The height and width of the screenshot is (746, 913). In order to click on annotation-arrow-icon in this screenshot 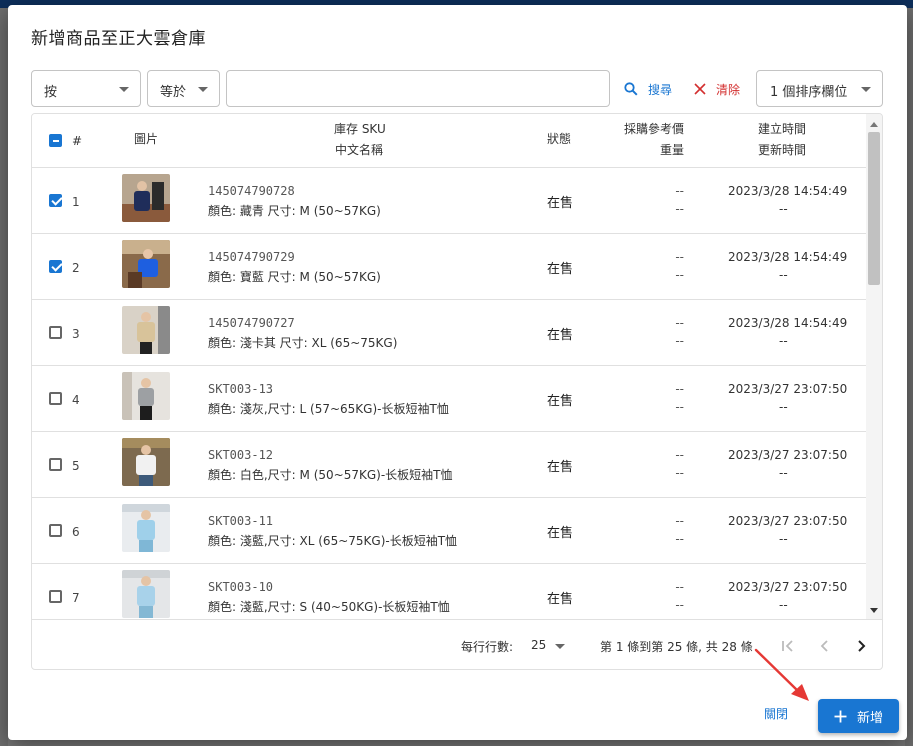, I will do `click(781, 674)`.